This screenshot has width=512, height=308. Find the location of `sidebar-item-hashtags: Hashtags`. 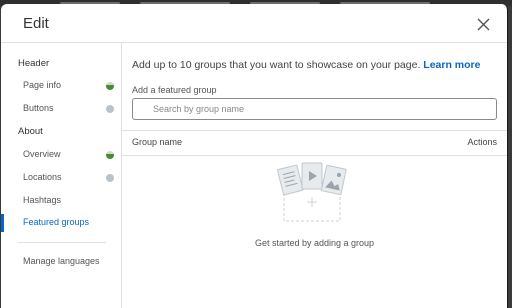

sidebar-item-hashtags: Hashtags is located at coordinates (60, 201).